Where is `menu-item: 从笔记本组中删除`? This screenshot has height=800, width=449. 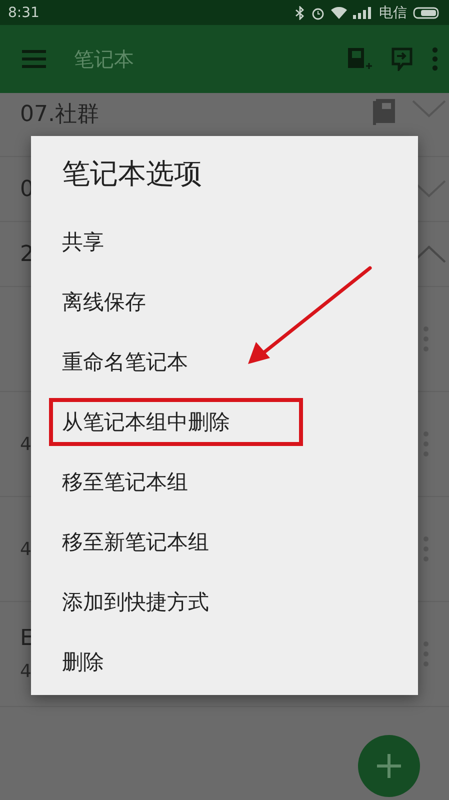 menu-item: 从笔记本组中删除 is located at coordinates (176, 422).